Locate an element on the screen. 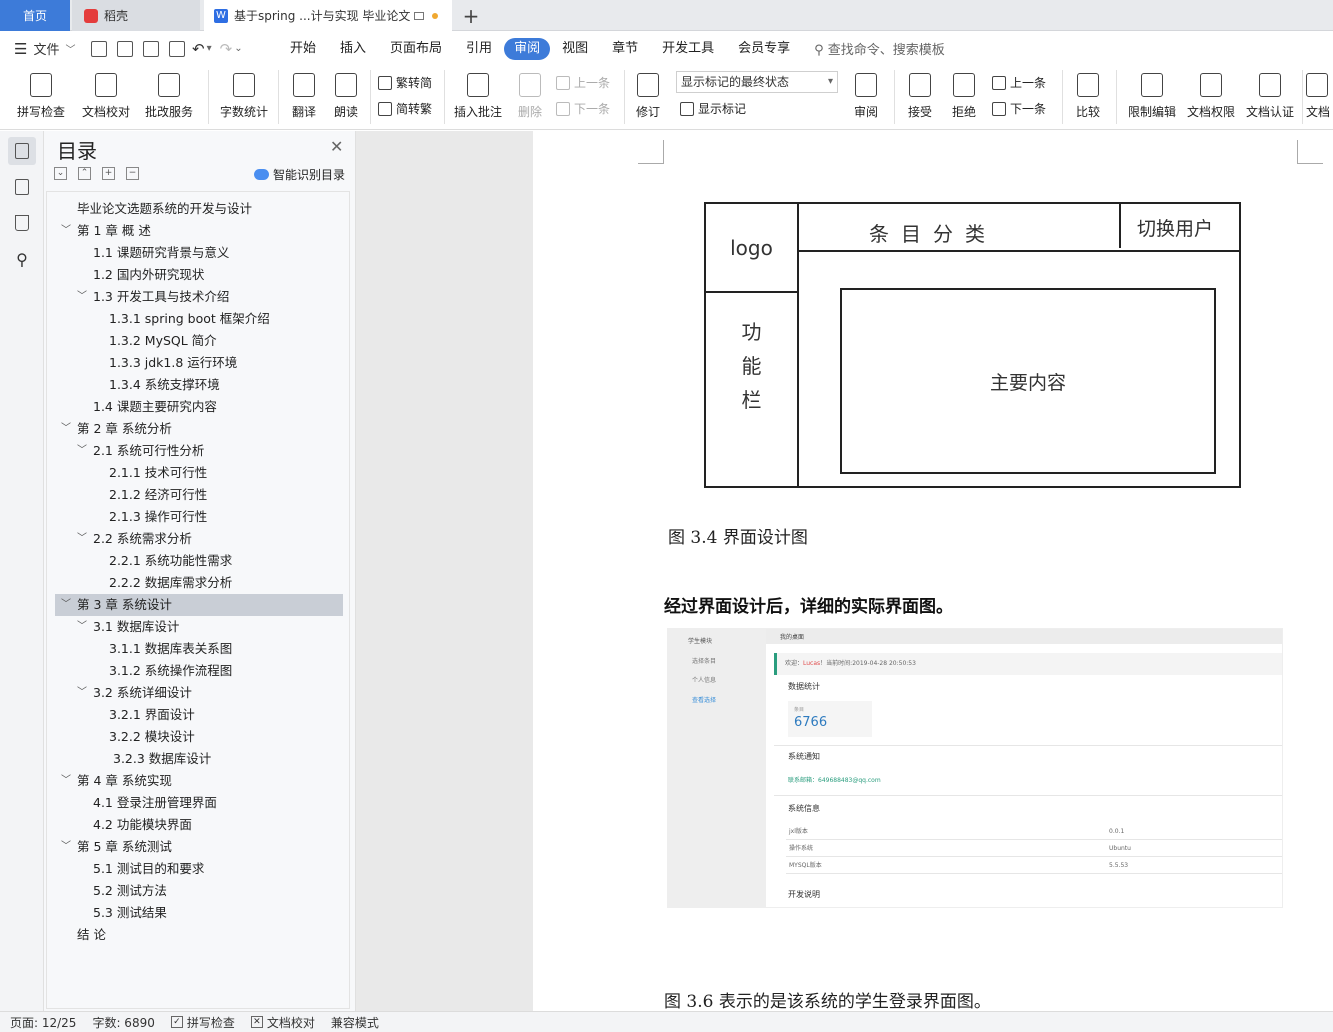  tab-home: 首页 is located at coordinates (35, 15).